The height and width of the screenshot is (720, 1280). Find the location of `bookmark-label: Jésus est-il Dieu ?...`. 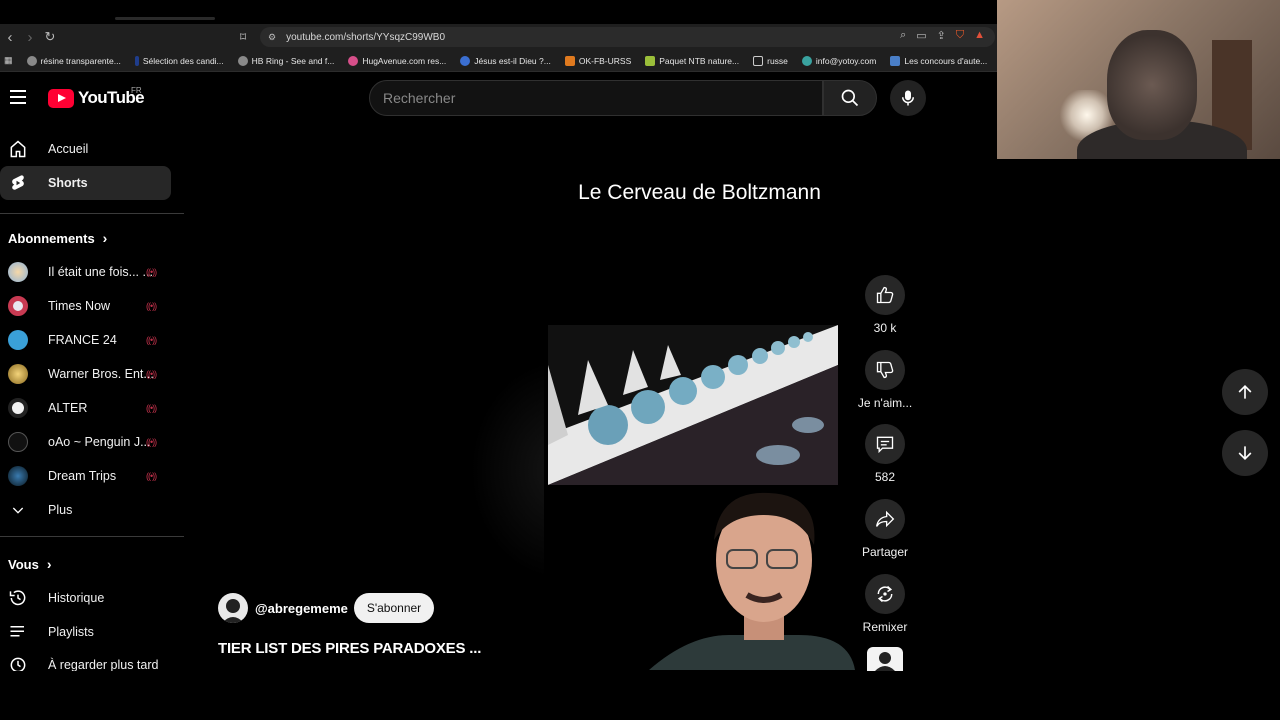

bookmark-label: Jésus est-il Dieu ?... is located at coordinates (512, 60).